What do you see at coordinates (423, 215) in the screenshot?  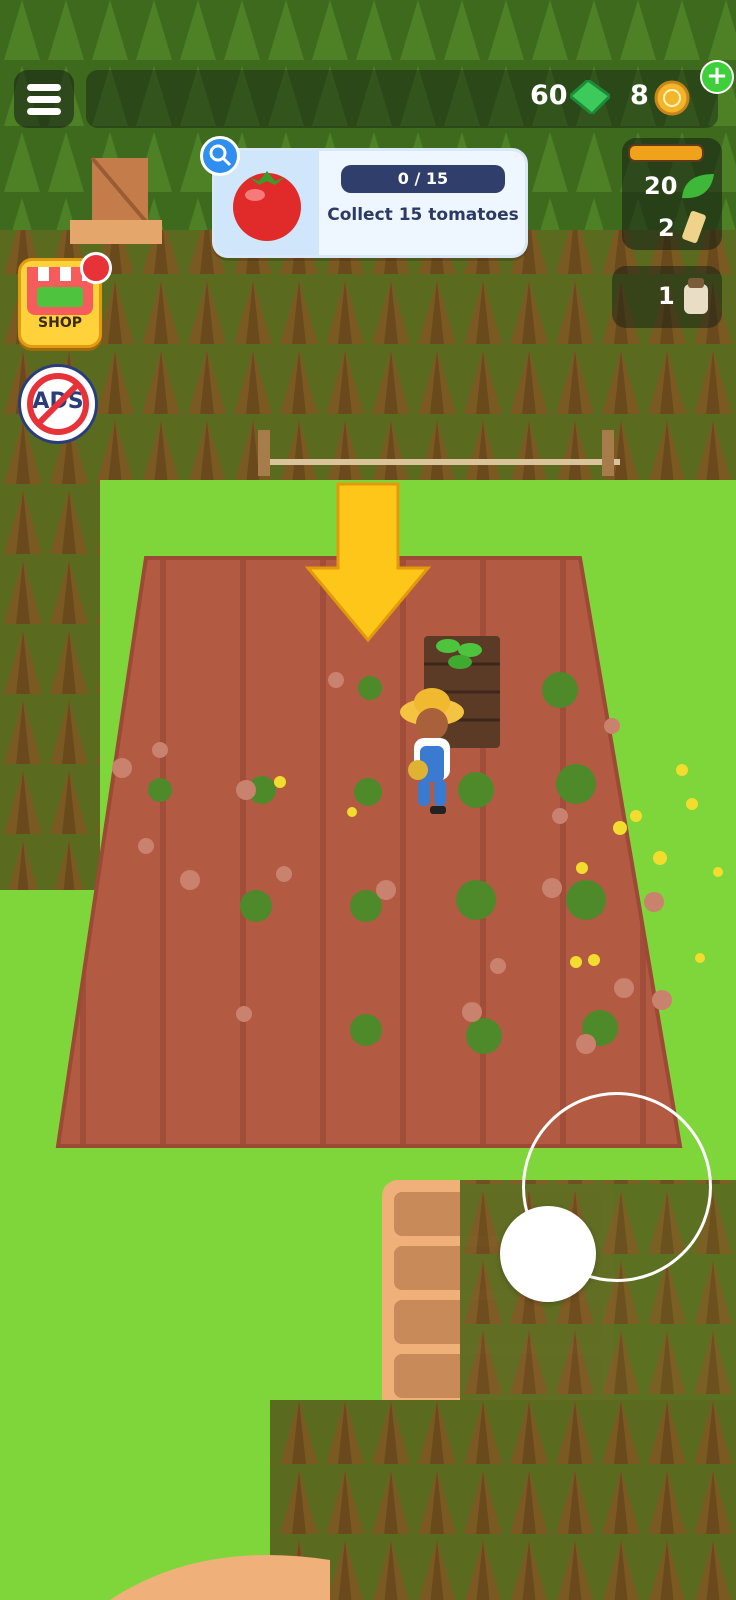 I see `quest-text: Collect 15 tomatoes` at bounding box center [423, 215].